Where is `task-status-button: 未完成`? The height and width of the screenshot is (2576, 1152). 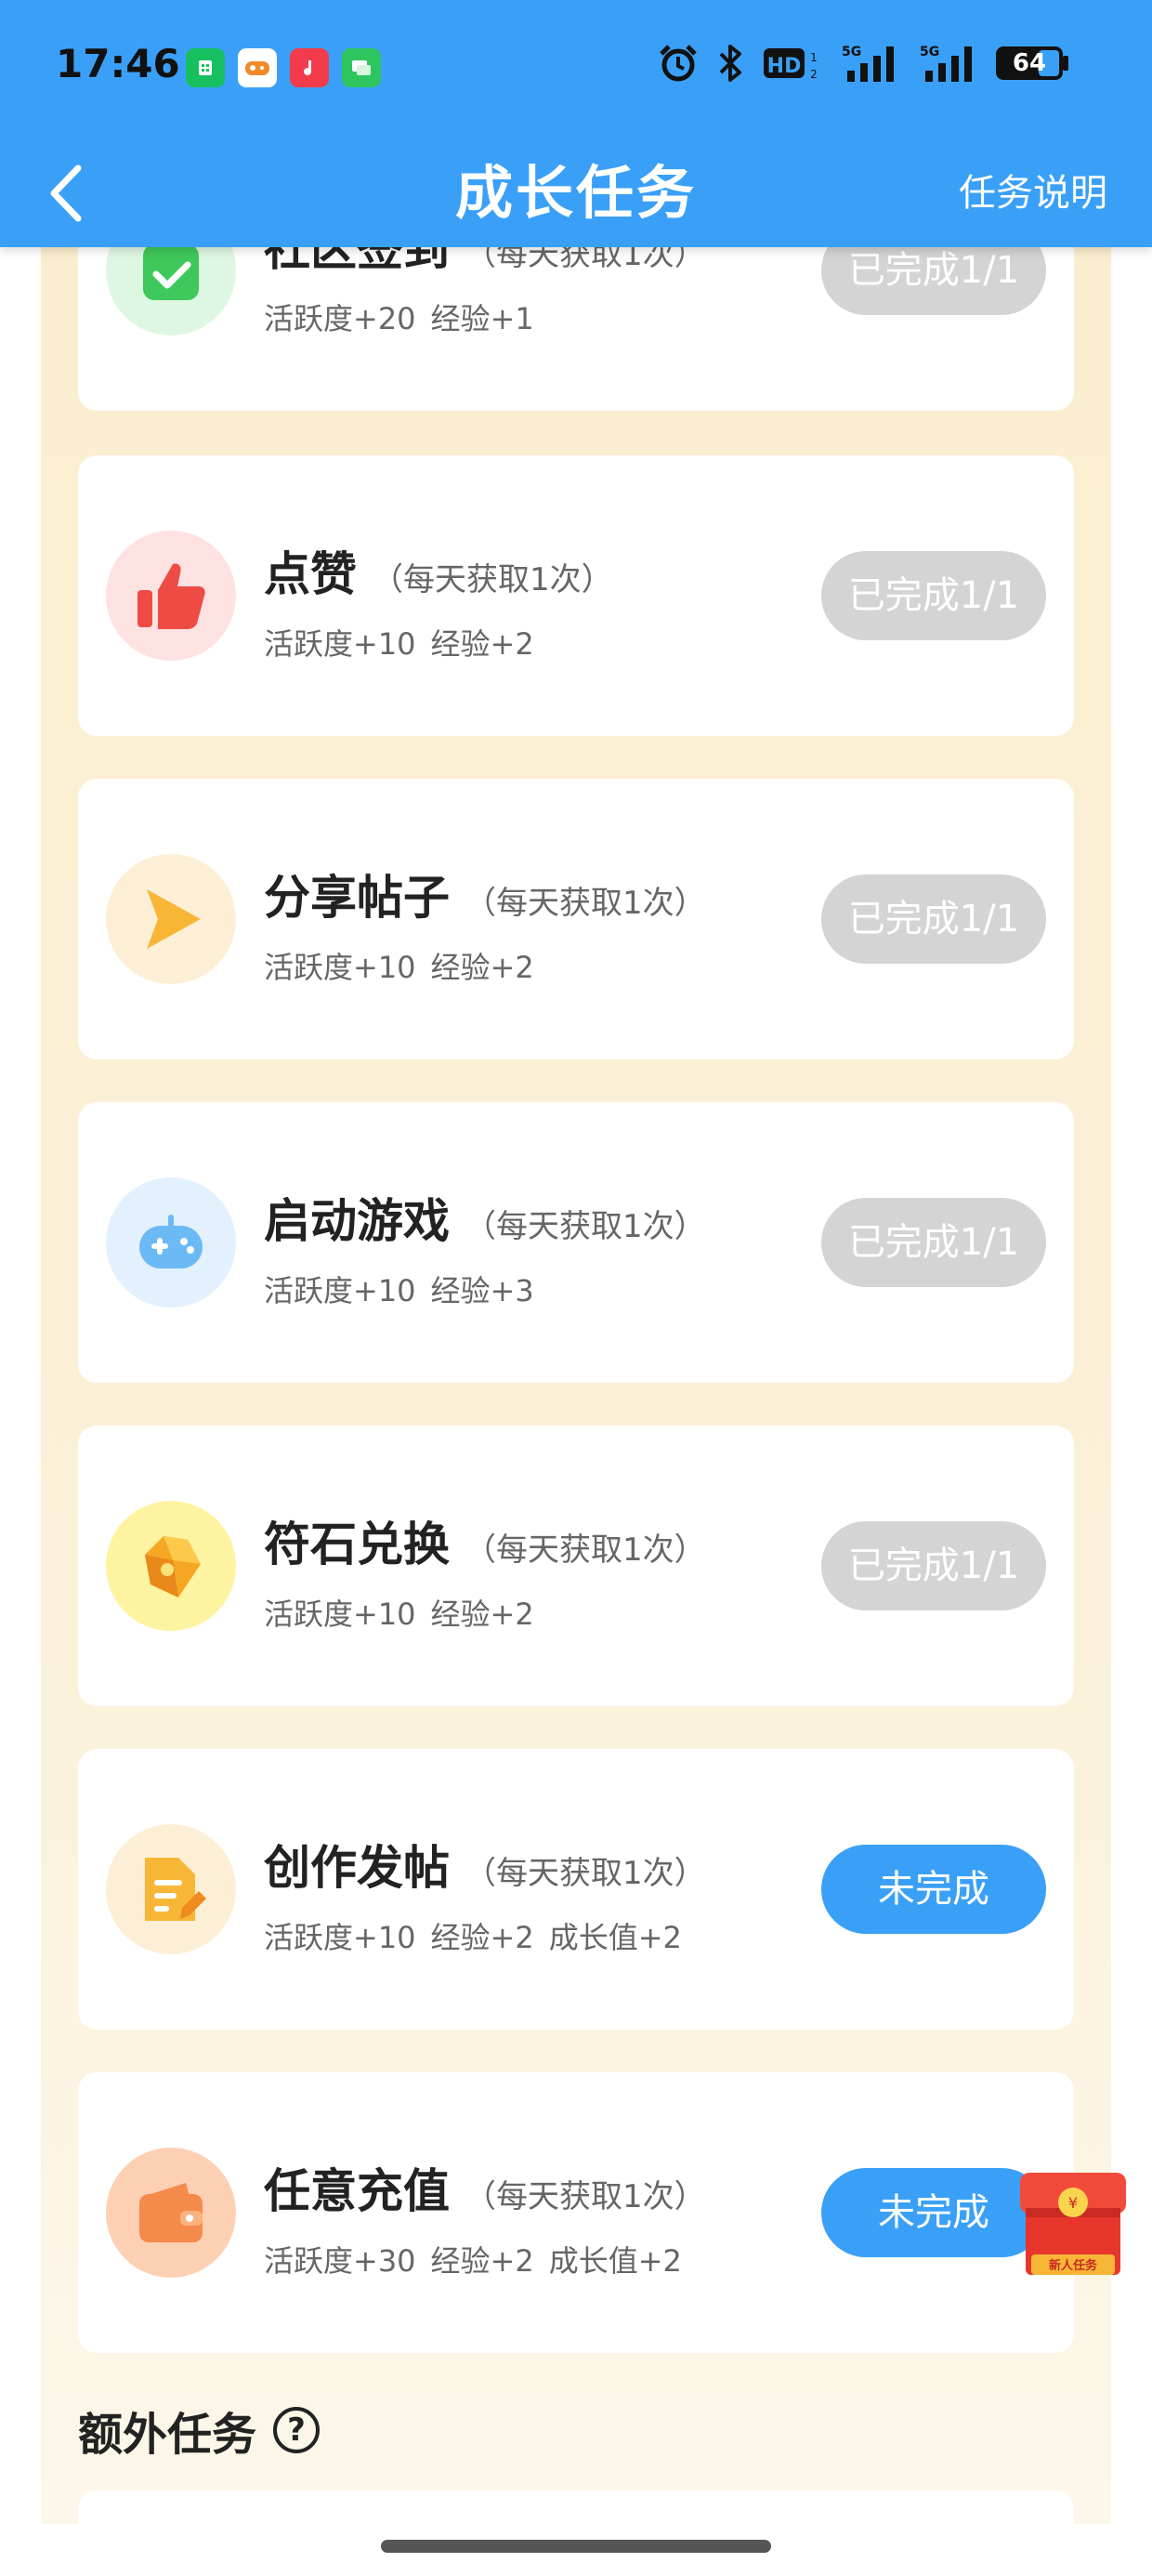
task-status-button: 未完成 is located at coordinates (933, 1889).